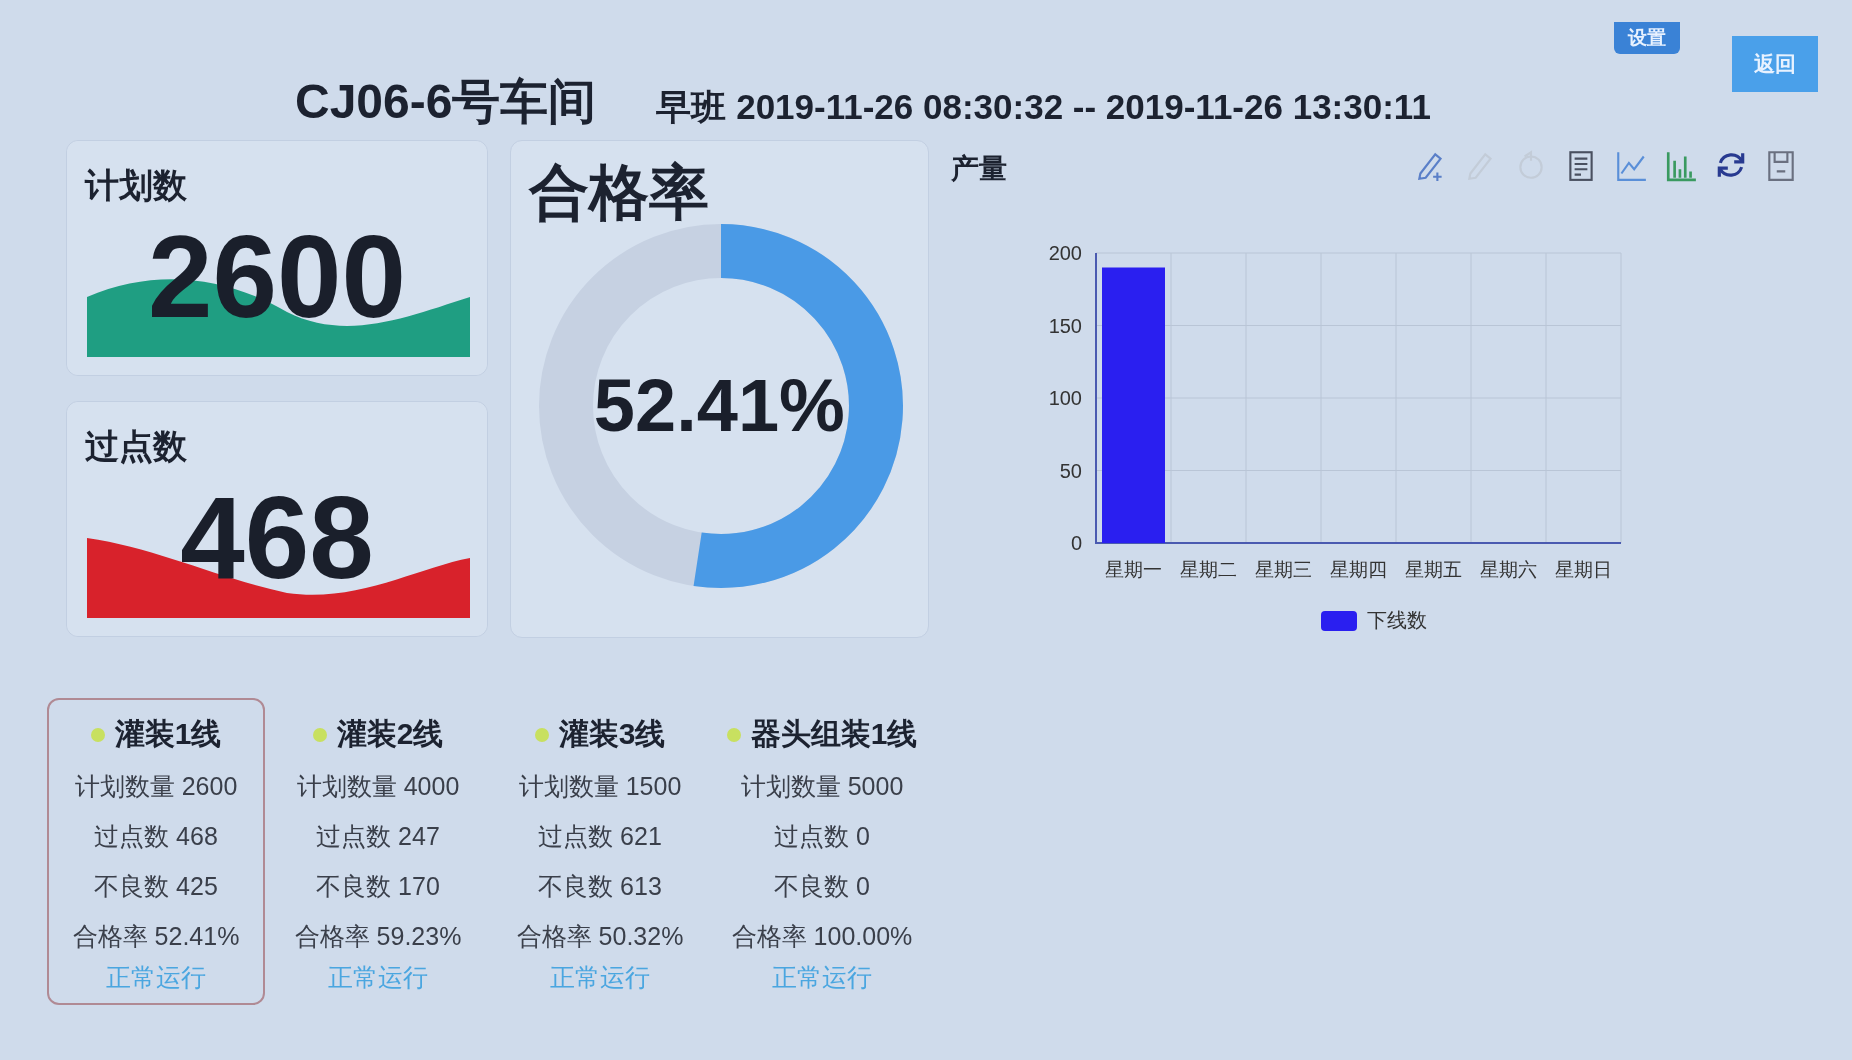 This screenshot has height=1060, width=1852. I want to click on shift-time-range: 早班 2019-11-26 08:30:32 -- 2019-11-26 13:30:11, so click(1043, 107).